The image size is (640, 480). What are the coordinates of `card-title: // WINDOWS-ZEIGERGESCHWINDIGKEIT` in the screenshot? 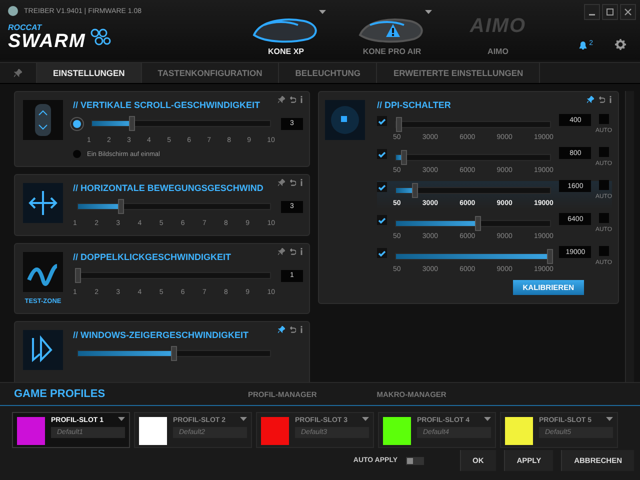 It's located at (161, 335).